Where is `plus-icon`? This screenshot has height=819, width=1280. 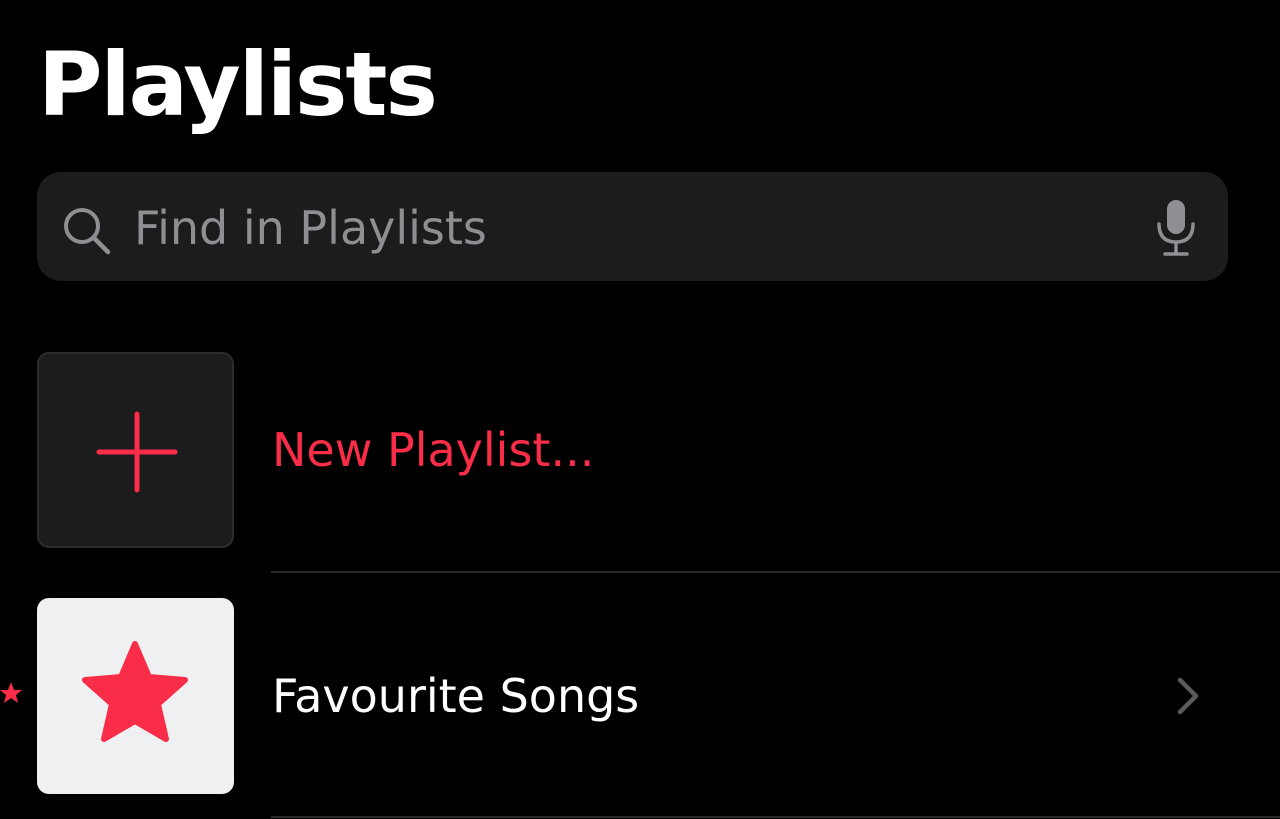 plus-icon is located at coordinates (137, 452).